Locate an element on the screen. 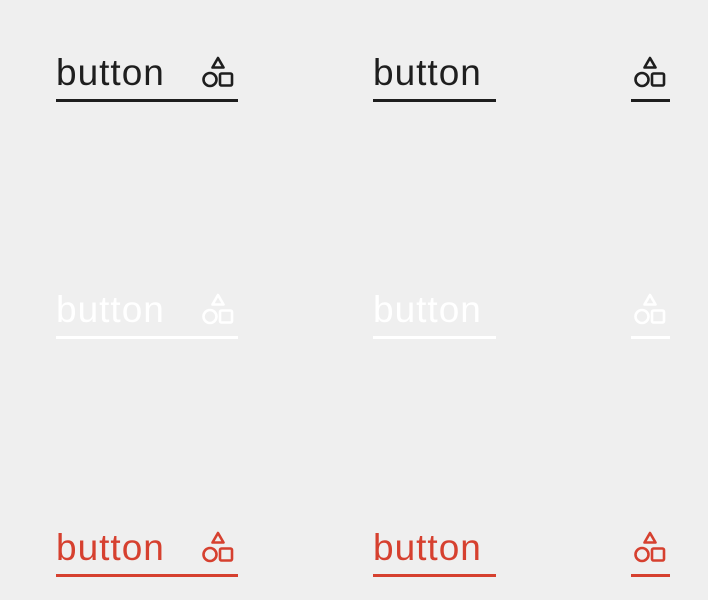 The height and width of the screenshot is (600, 708). red-button-label-and-icon: button is located at coordinates (147, 549).